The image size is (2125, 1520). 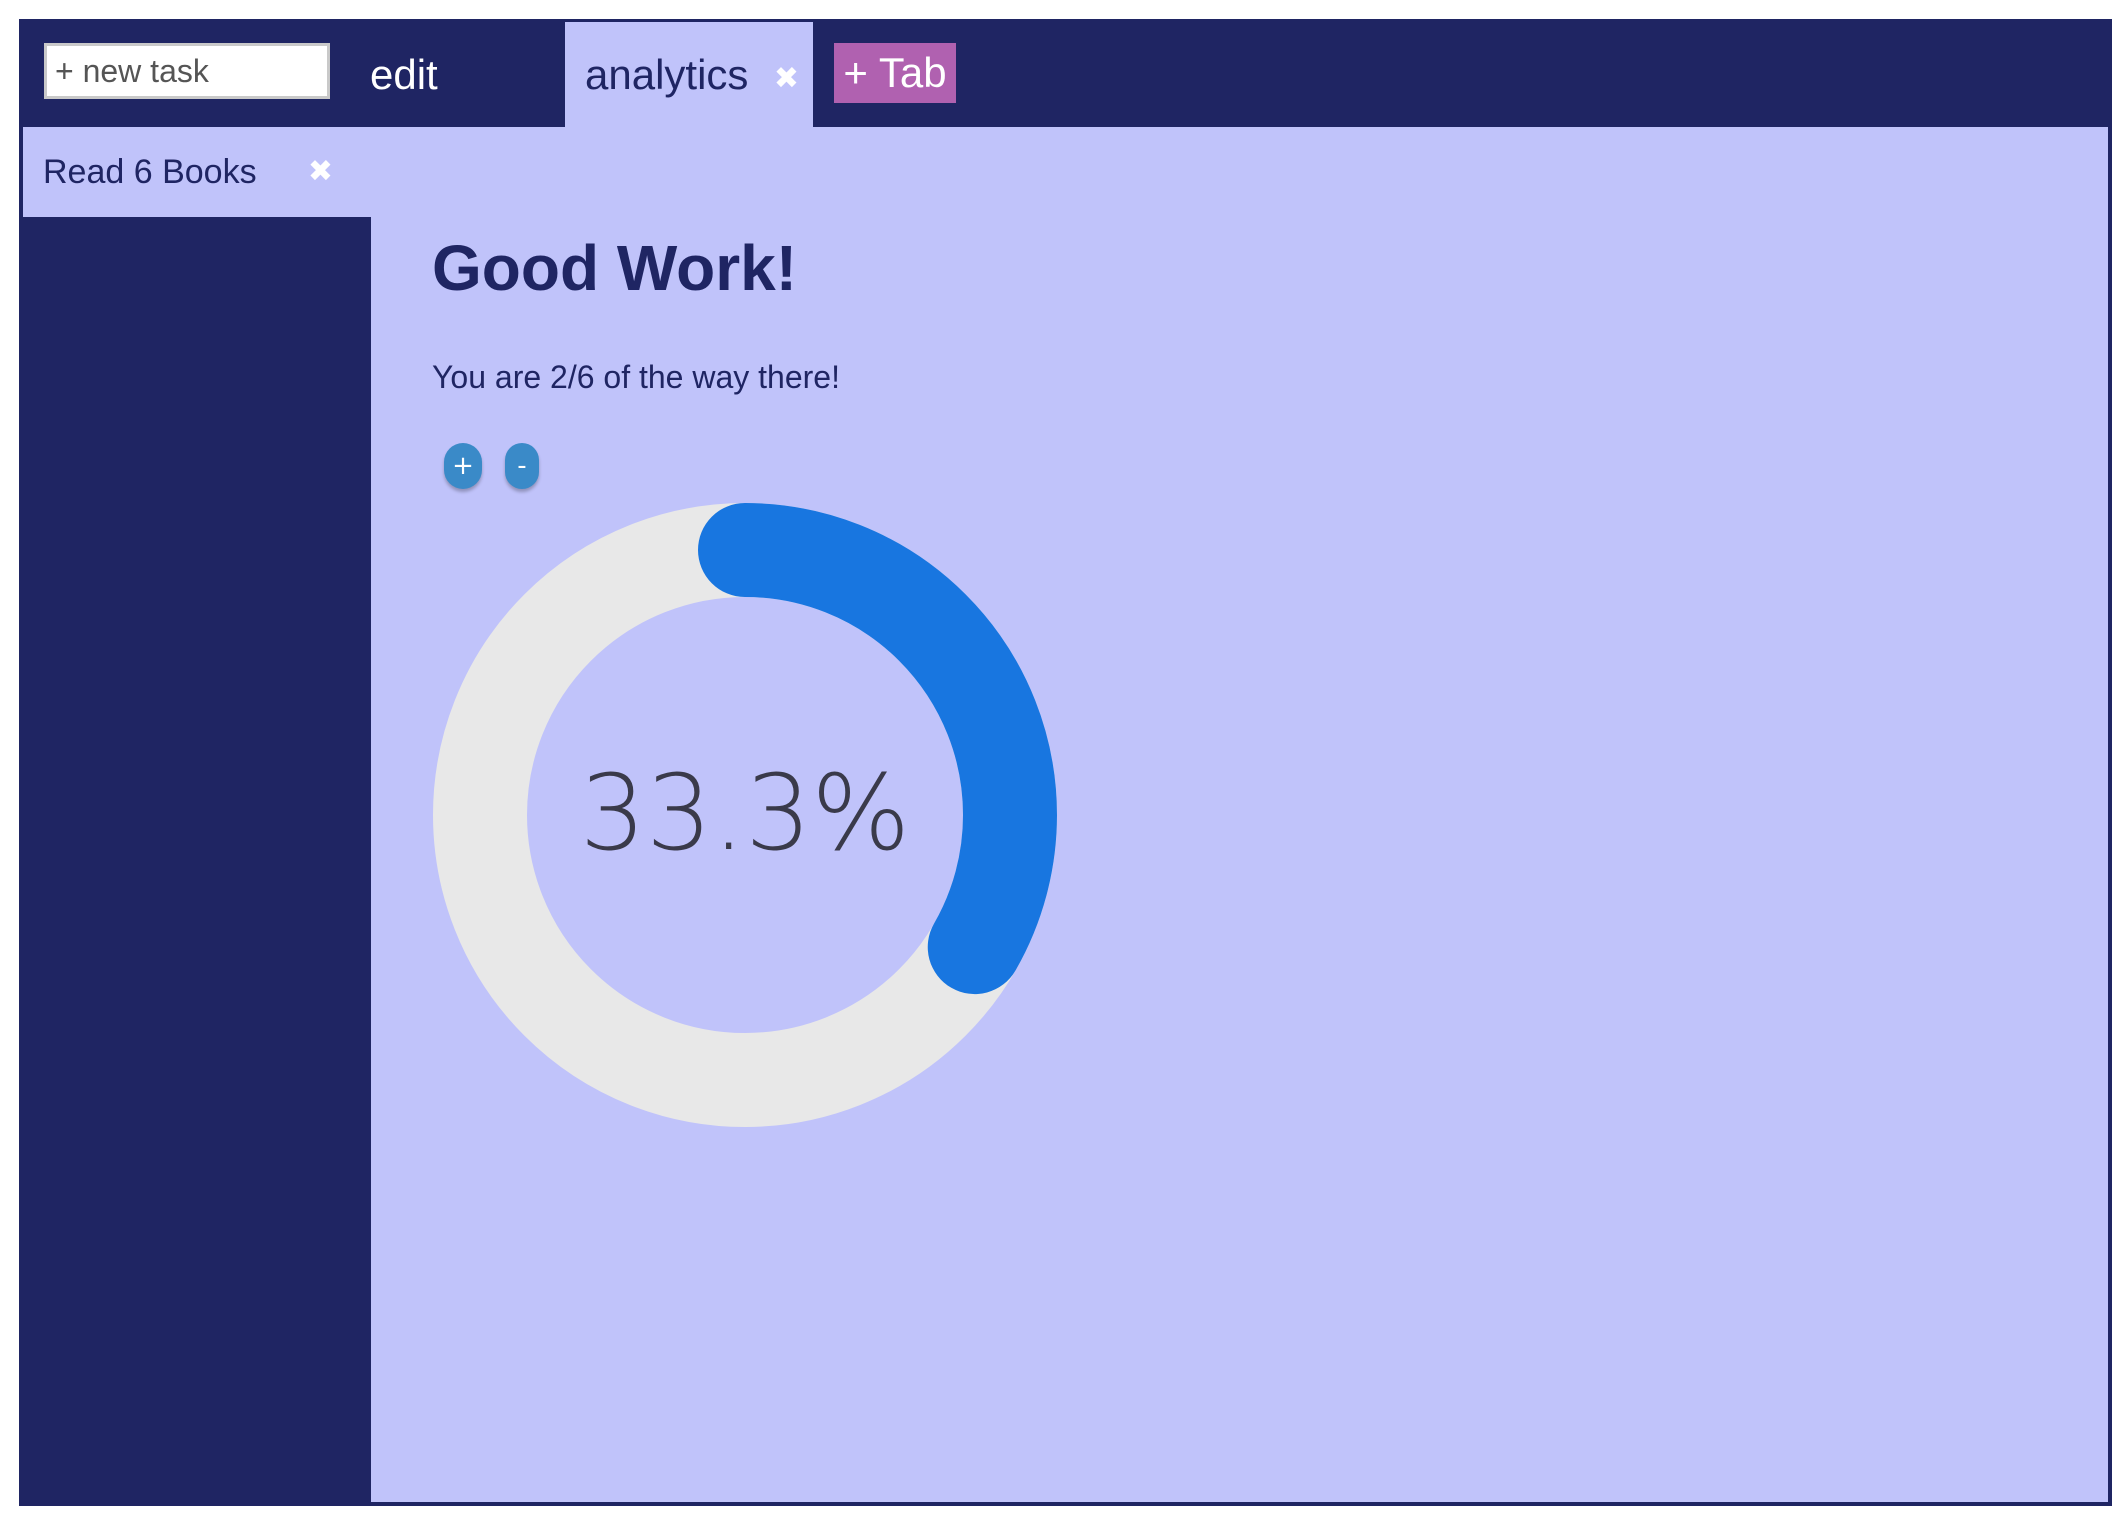 What do you see at coordinates (667, 74) in the screenshot?
I see `tab-analytics-label: analytics` at bounding box center [667, 74].